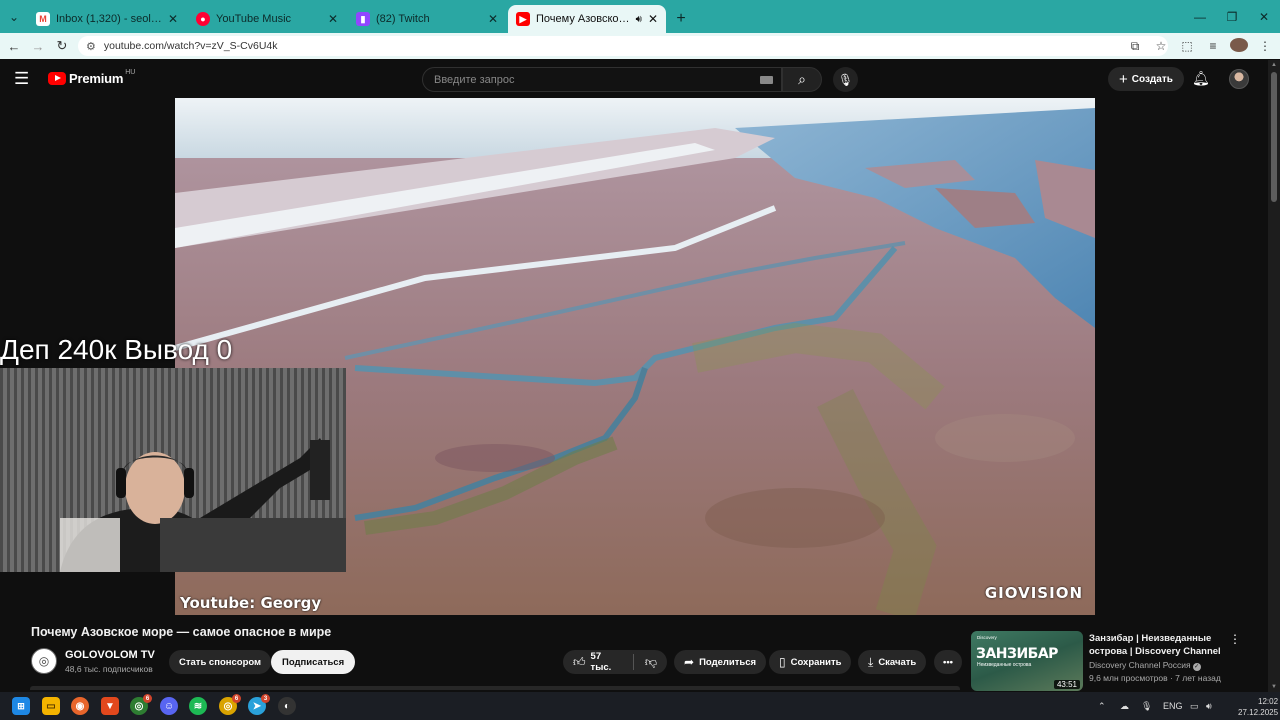  What do you see at coordinates (141, 704) in the screenshot?
I see `chrome-icon: ◎ 6` at bounding box center [141, 704].